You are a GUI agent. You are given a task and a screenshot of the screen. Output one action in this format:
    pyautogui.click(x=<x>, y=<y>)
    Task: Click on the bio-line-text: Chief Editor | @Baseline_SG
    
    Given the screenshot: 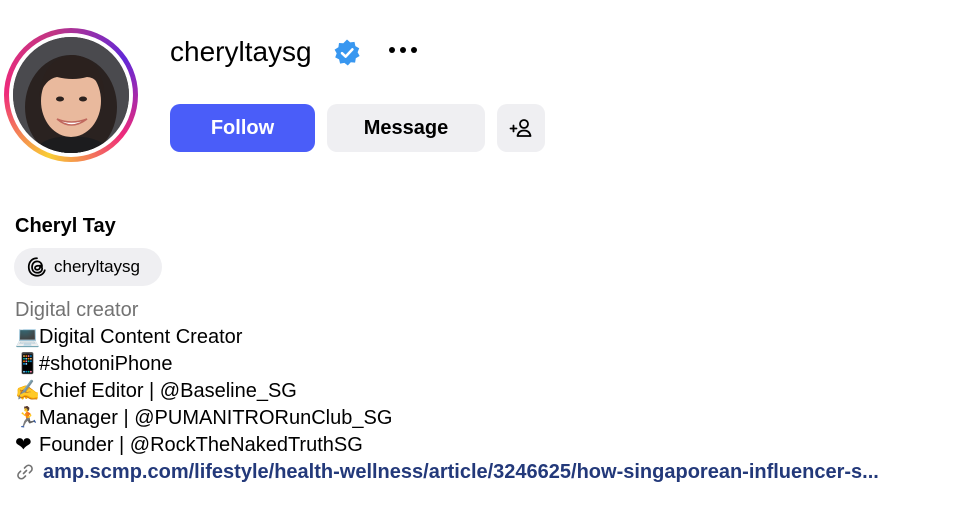 What is the action you would take?
    pyautogui.click(x=168, y=391)
    